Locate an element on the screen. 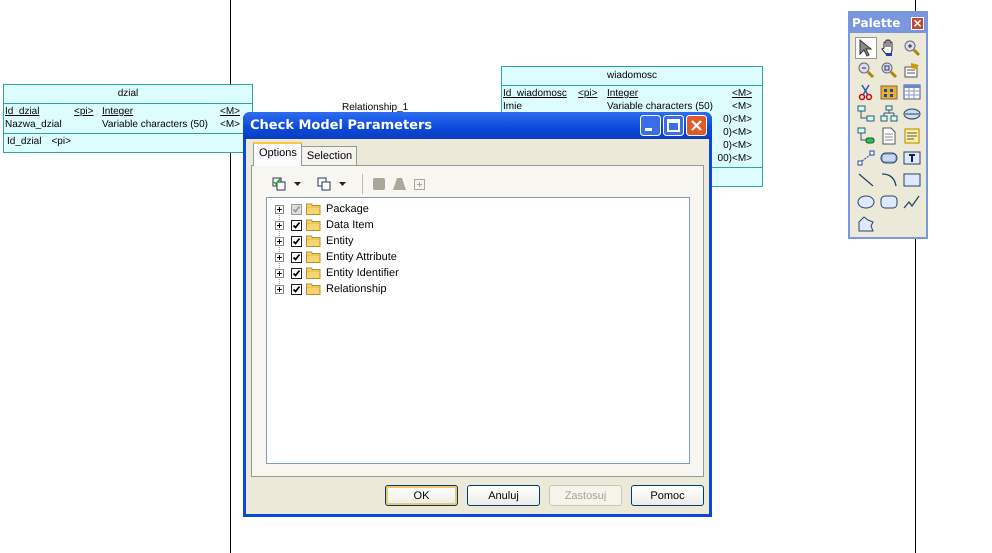 The image size is (992, 553). tree-item: Relationship is located at coordinates (356, 289).